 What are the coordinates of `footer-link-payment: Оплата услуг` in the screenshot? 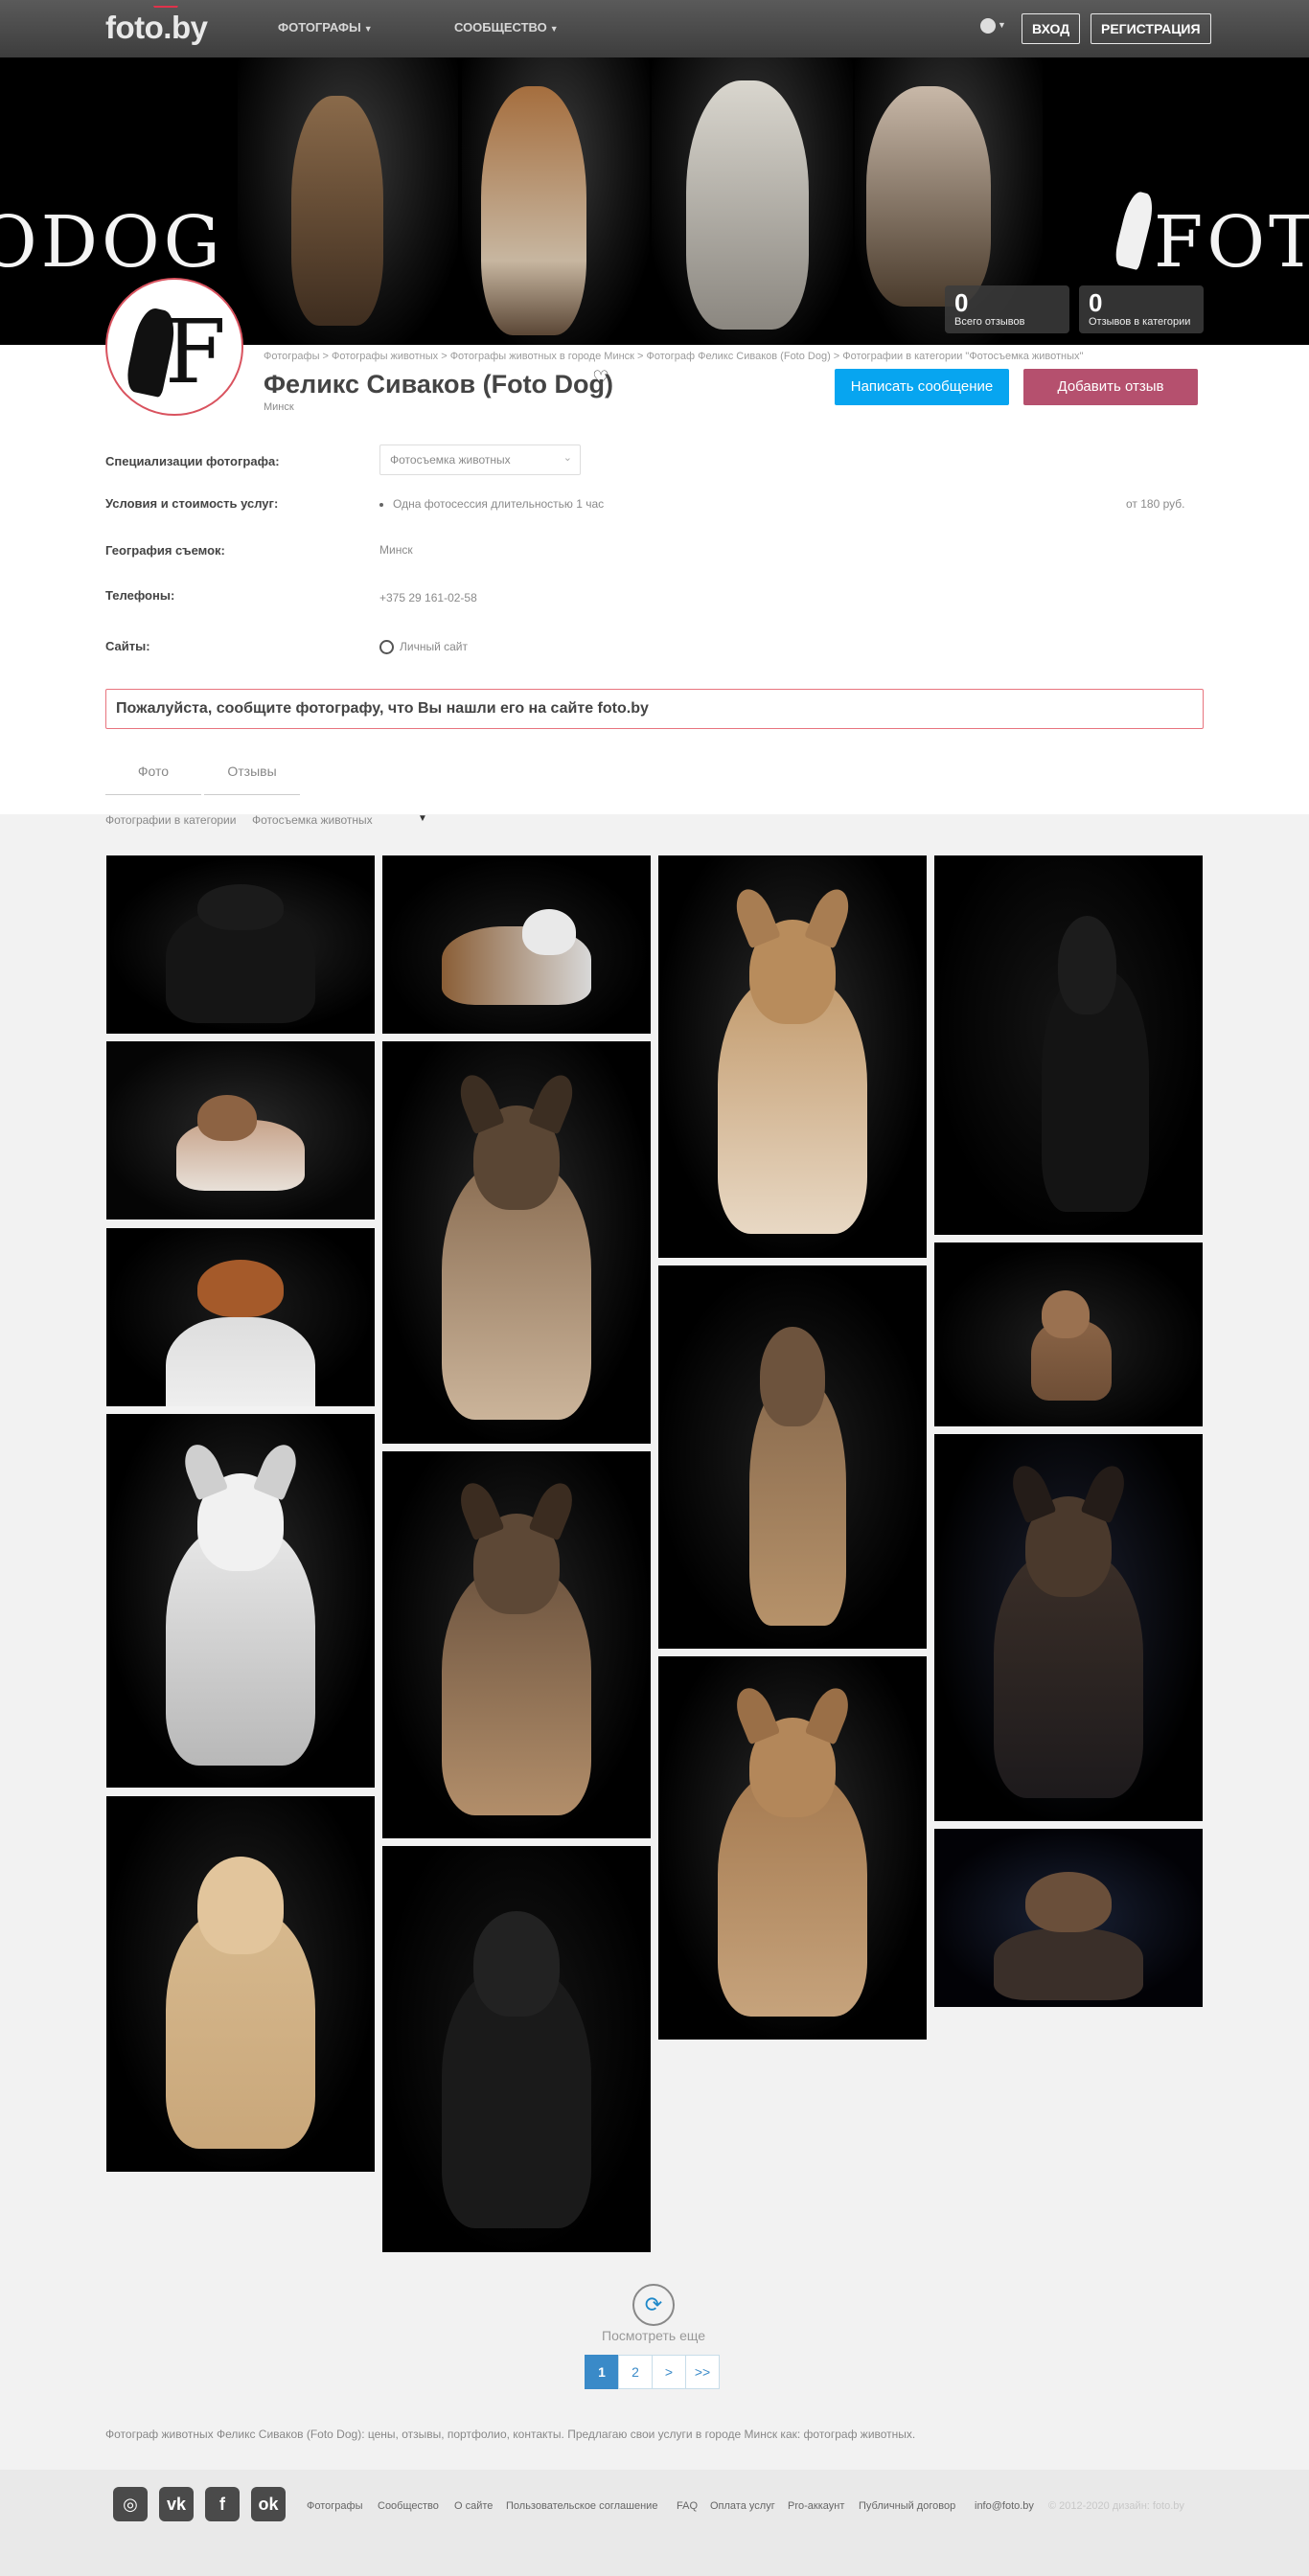 It's located at (743, 2506).